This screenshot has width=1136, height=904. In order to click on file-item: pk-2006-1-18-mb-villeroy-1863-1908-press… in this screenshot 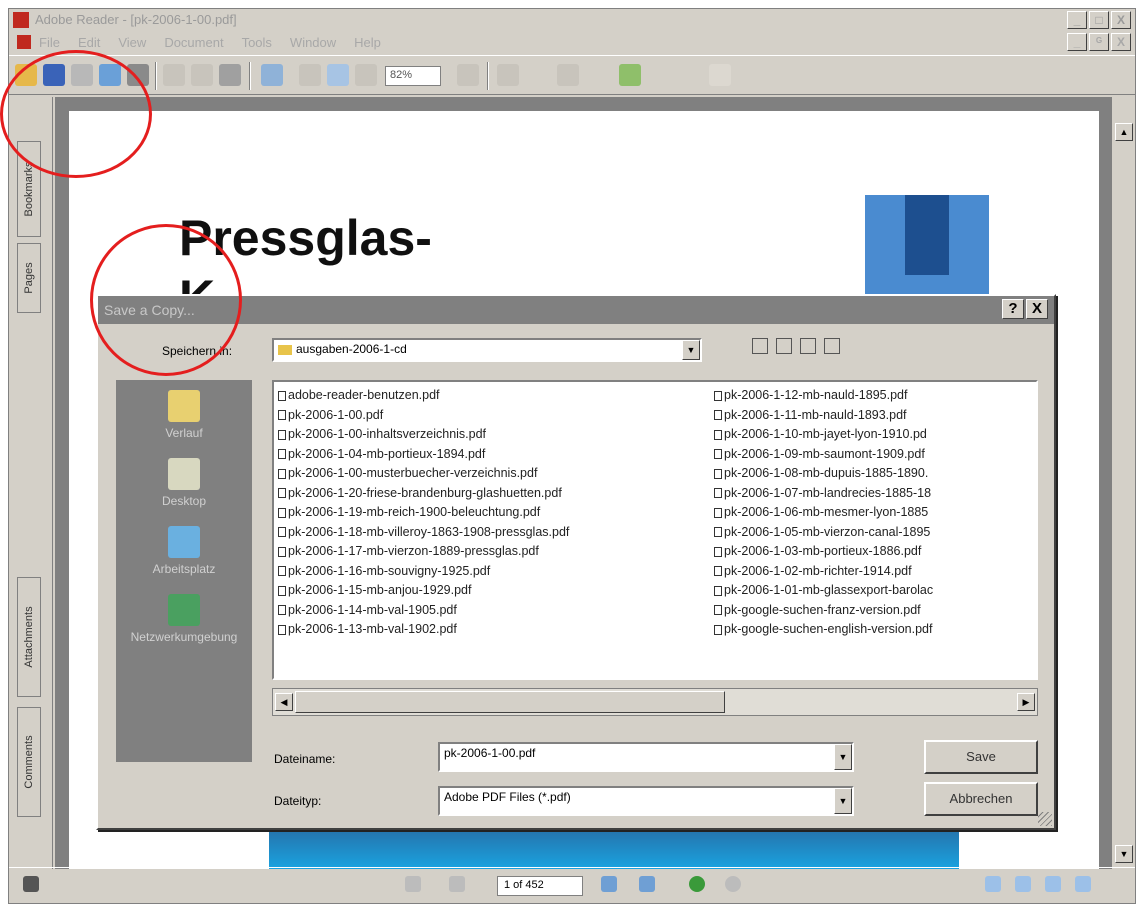, I will do `click(494, 533)`.